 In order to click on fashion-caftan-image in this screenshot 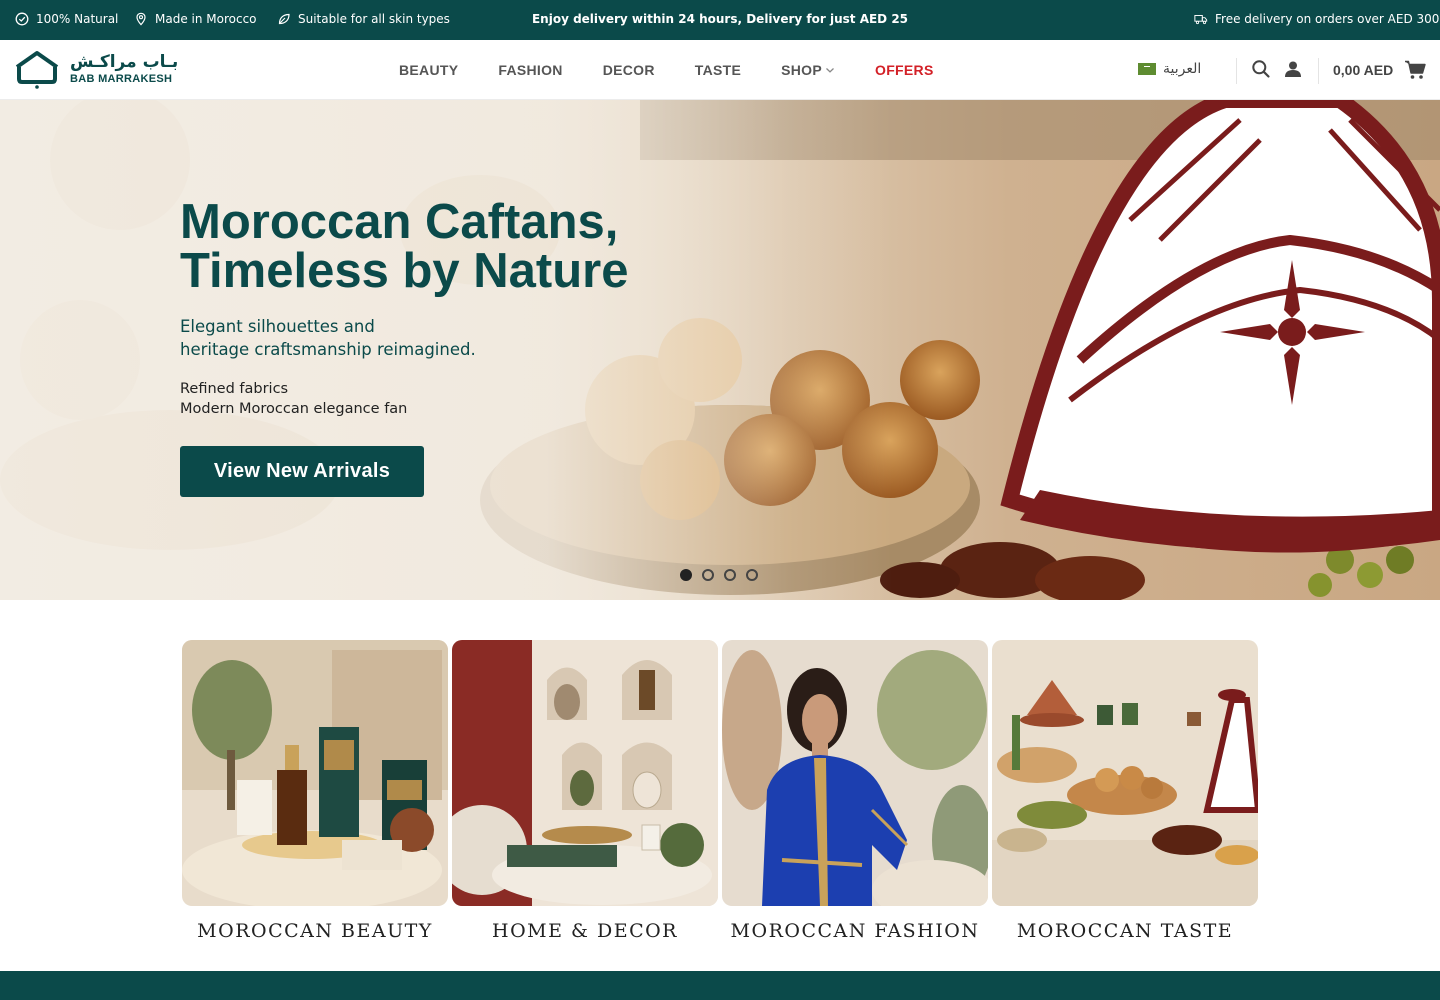, I will do `click(855, 773)`.